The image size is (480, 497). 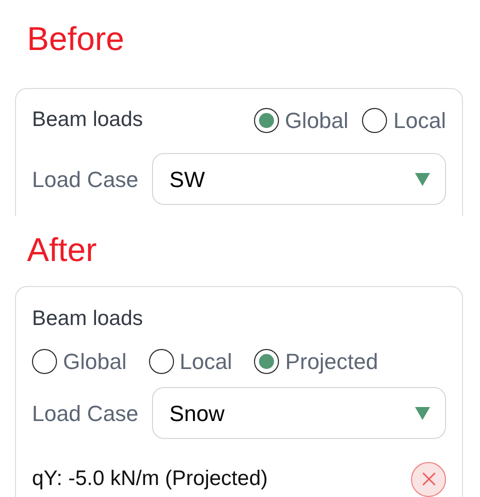 What do you see at coordinates (299, 413) in the screenshot?
I see `load-case-select: Snow` at bounding box center [299, 413].